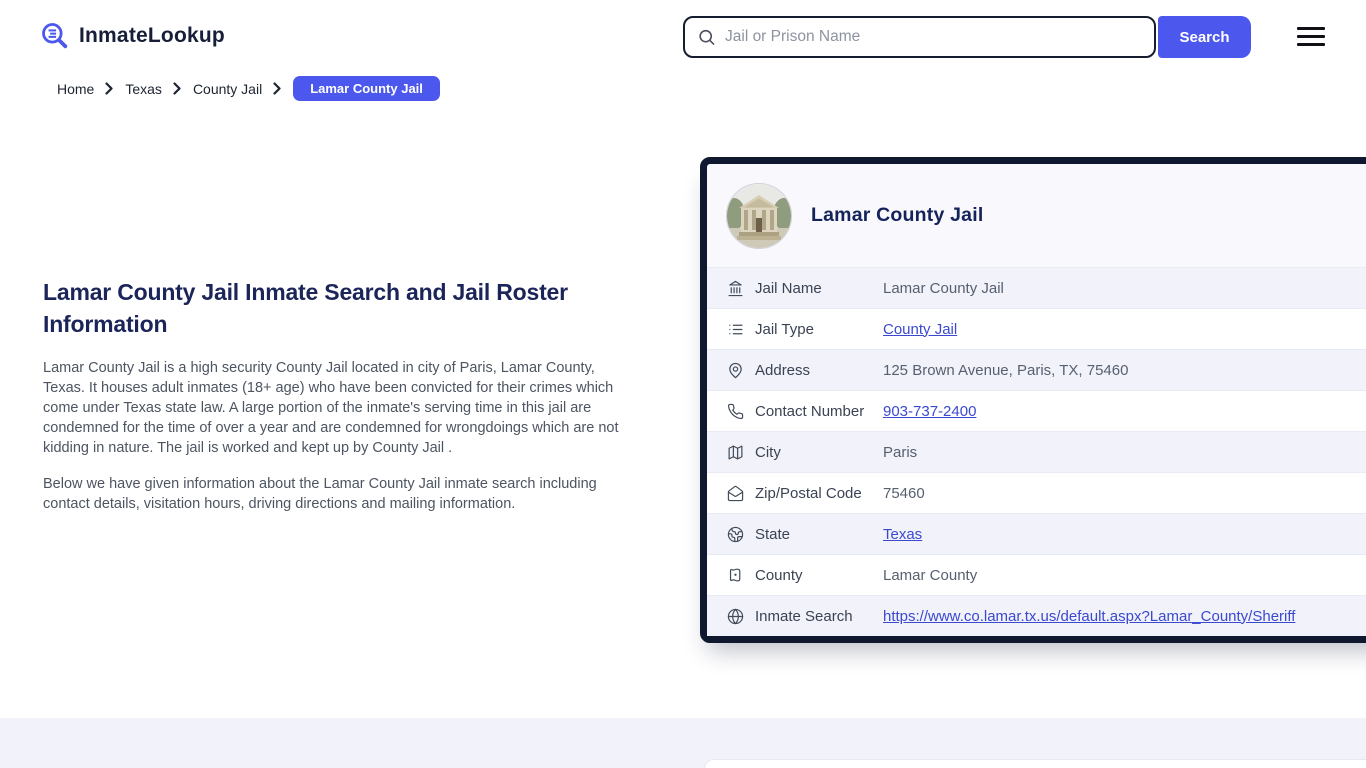  I want to click on search-button: Search, so click(1204, 37).